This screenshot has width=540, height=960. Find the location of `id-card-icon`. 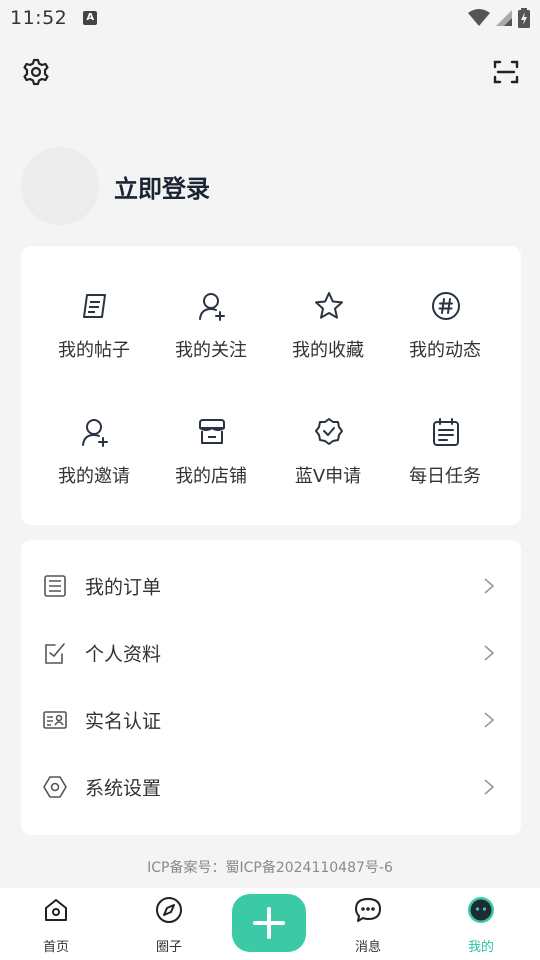

id-card-icon is located at coordinates (55, 720).